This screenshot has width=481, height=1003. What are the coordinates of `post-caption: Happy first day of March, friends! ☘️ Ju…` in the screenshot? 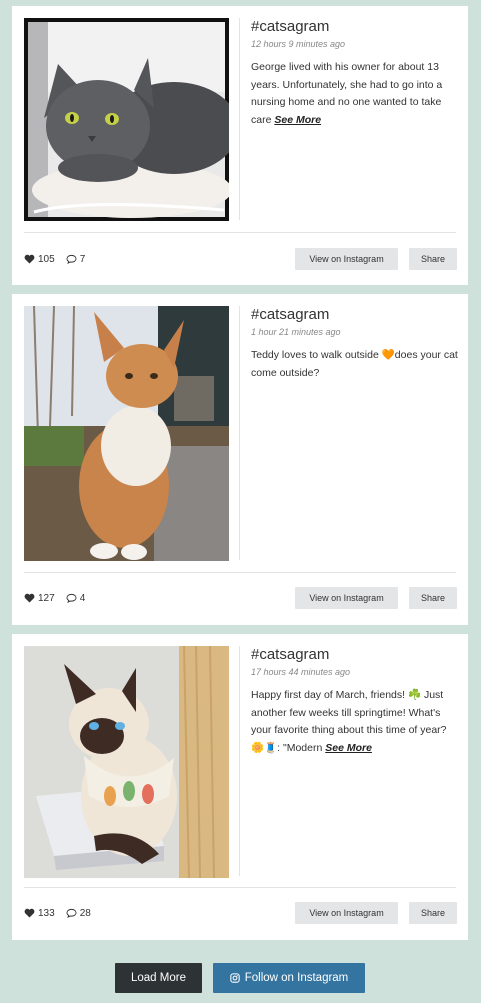 It's located at (356, 722).